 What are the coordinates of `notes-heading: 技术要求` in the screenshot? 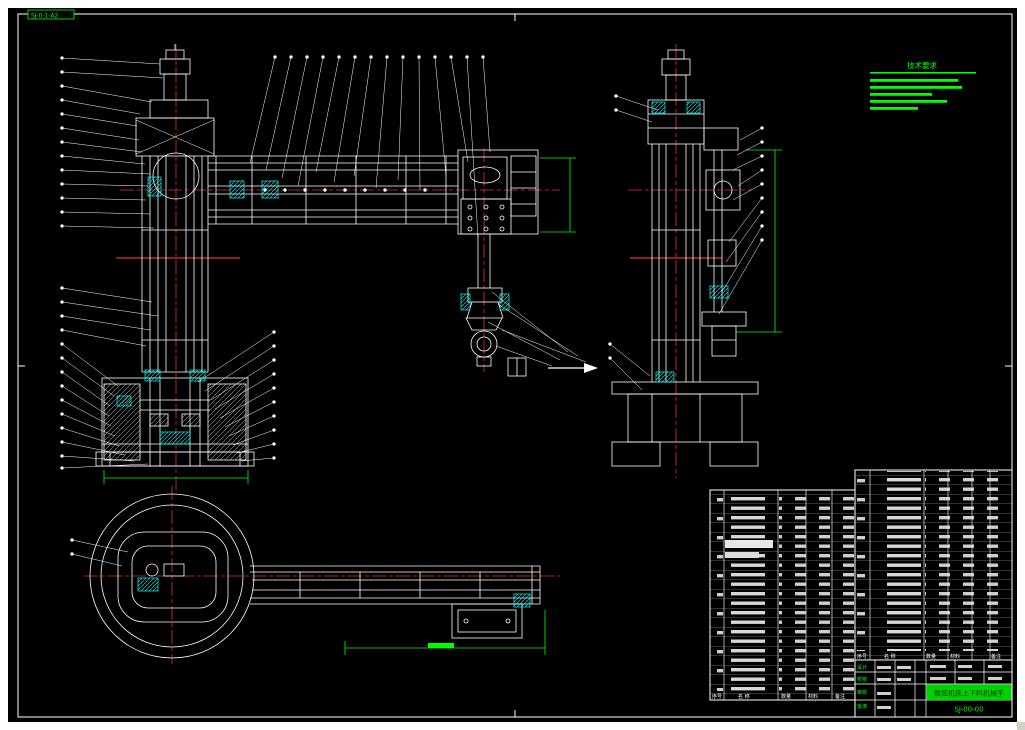 It's located at (922, 65).